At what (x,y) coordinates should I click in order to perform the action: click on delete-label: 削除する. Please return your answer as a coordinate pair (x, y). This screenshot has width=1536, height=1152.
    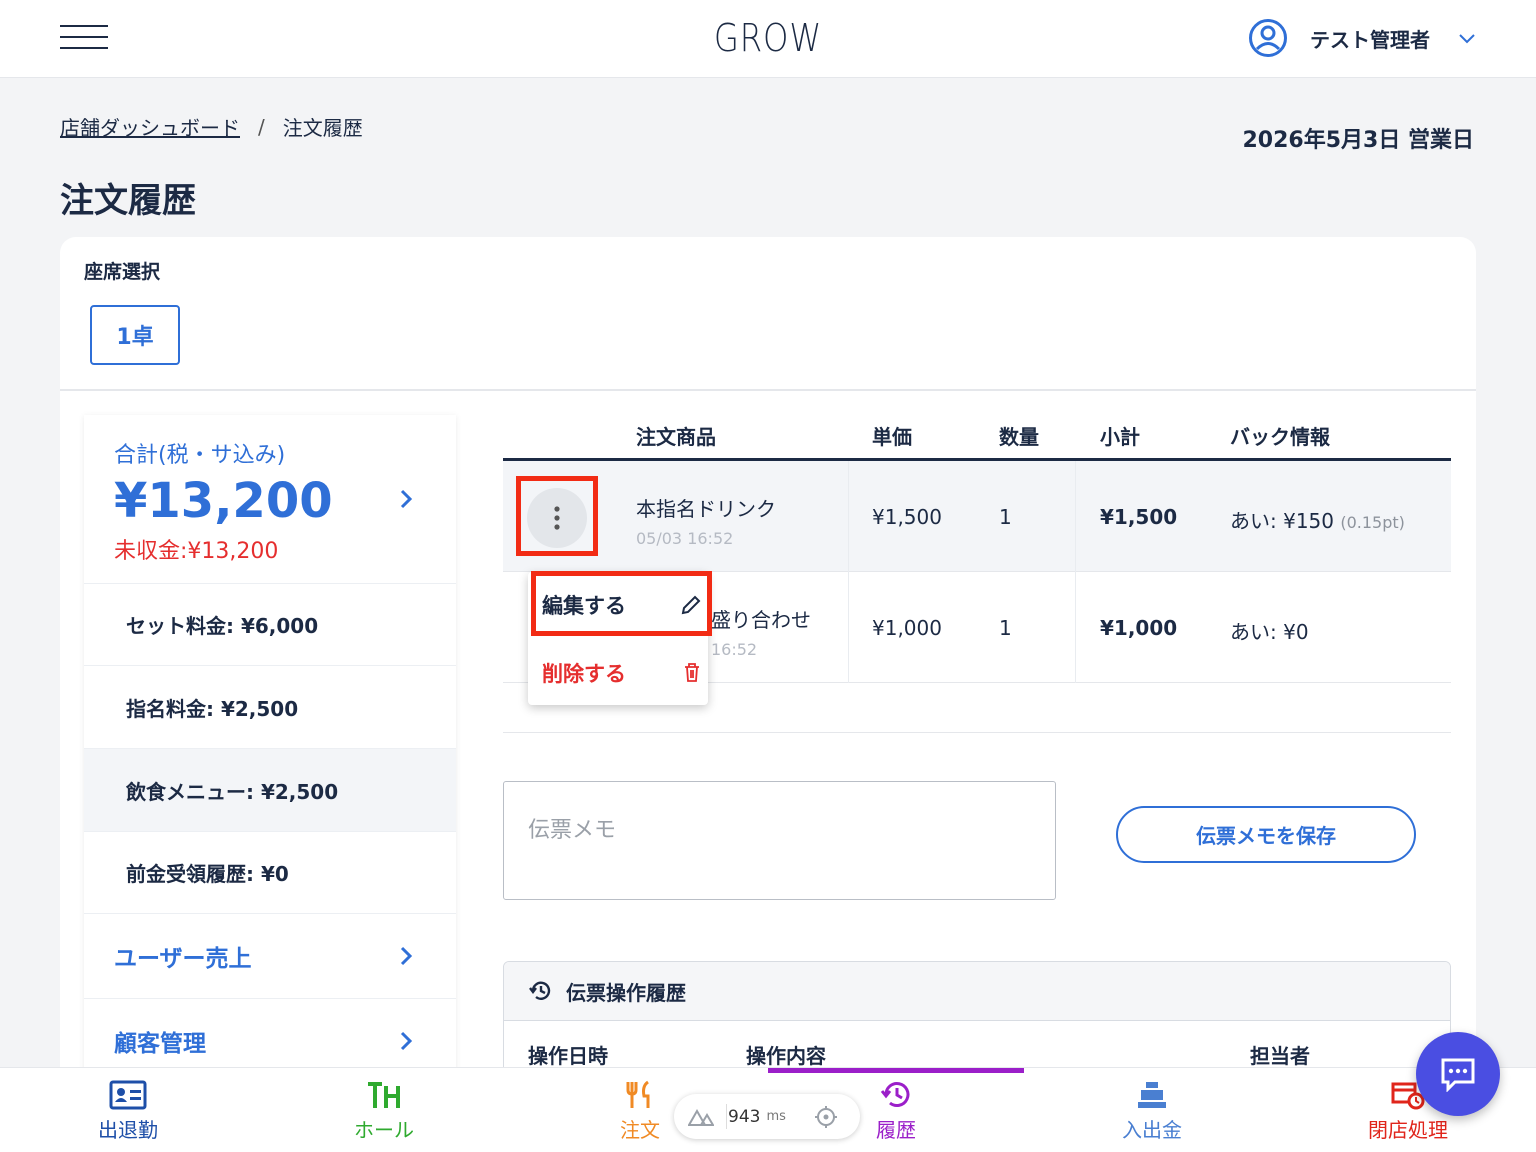
    Looking at the image, I should click on (584, 674).